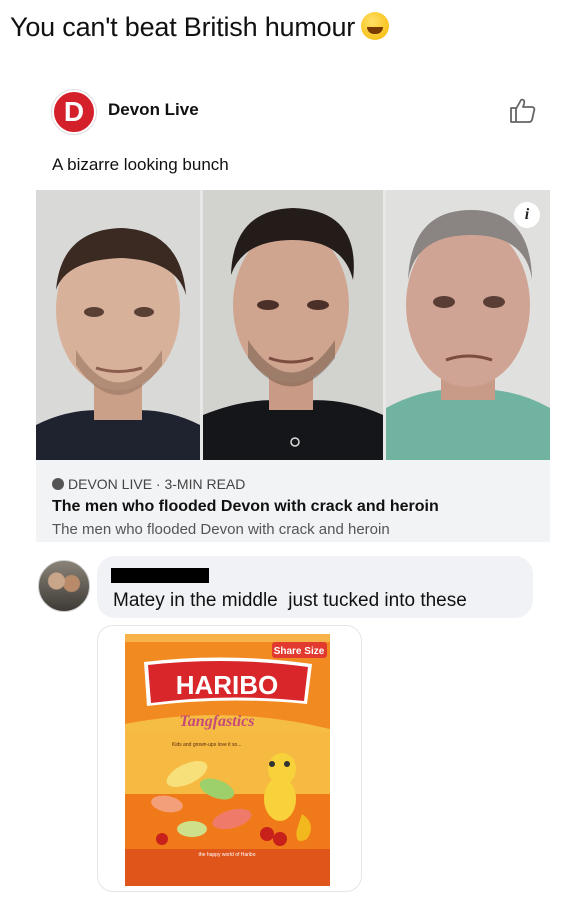  Describe the element at coordinates (153, 110) in the screenshot. I see `page-name-link: Devon Live` at that location.